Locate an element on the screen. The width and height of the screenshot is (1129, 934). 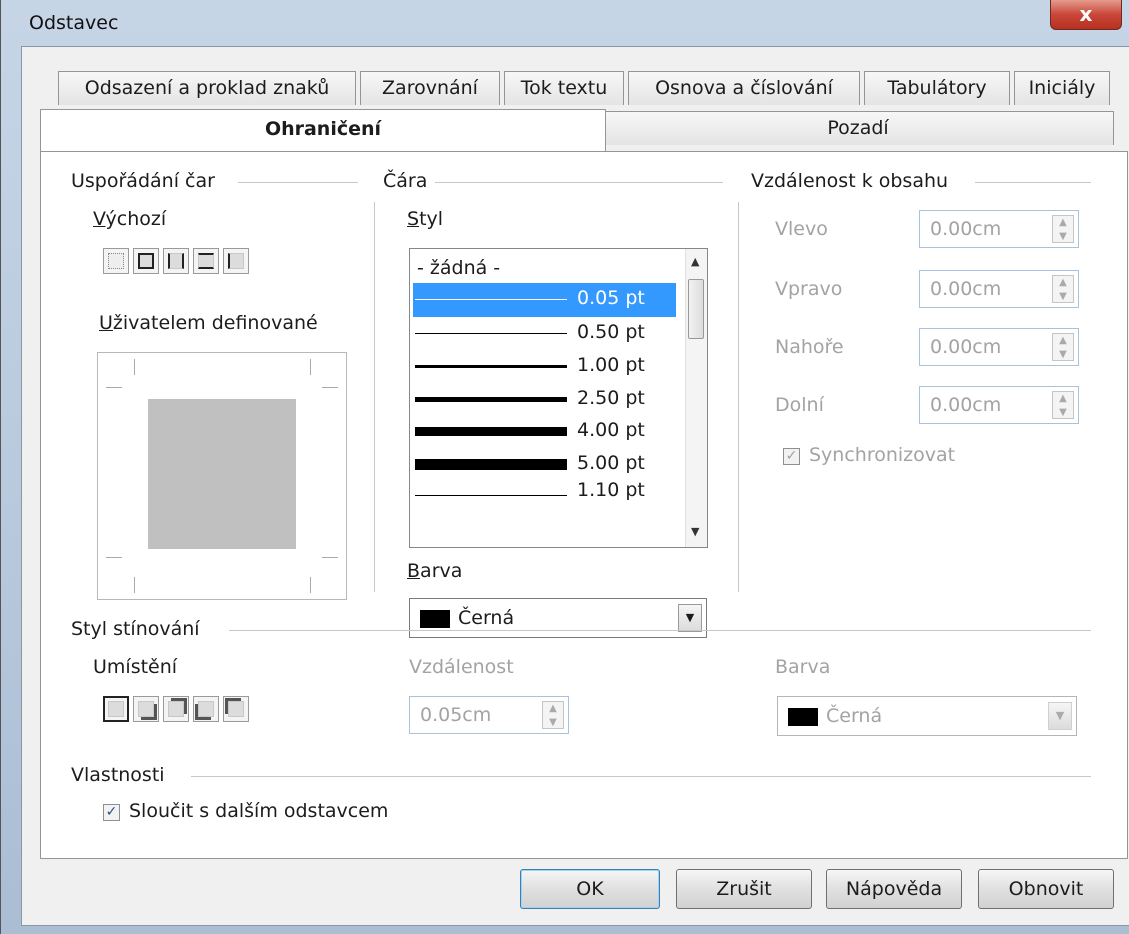
line-heading: Čára is located at coordinates (405, 181).